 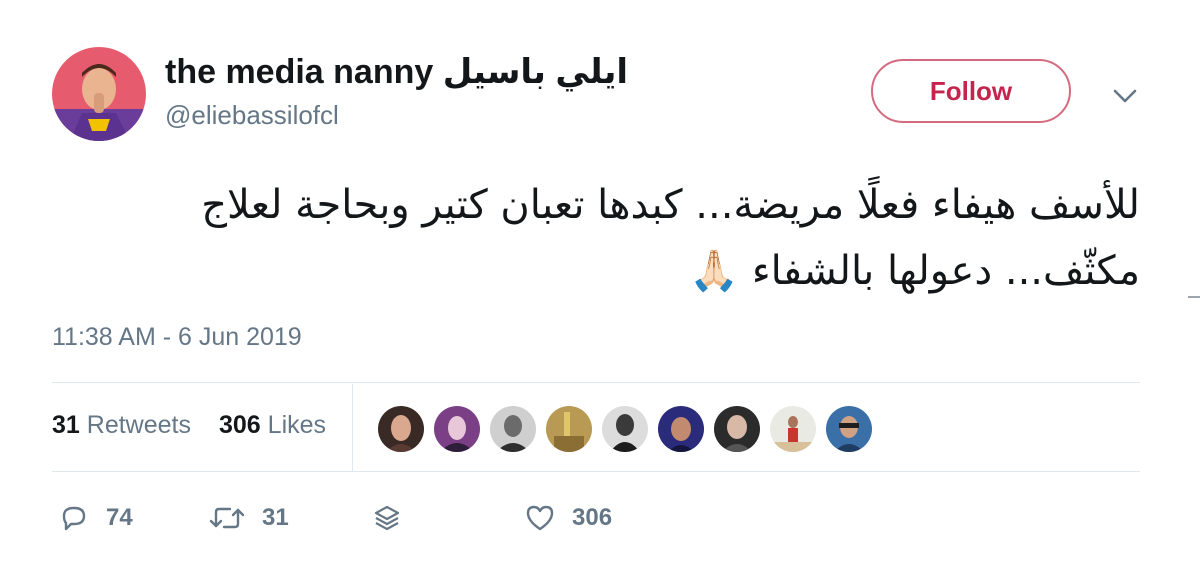 What do you see at coordinates (252, 115) in the screenshot?
I see `author-handle: @eliebassilofcl` at bounding box center [252, 115].